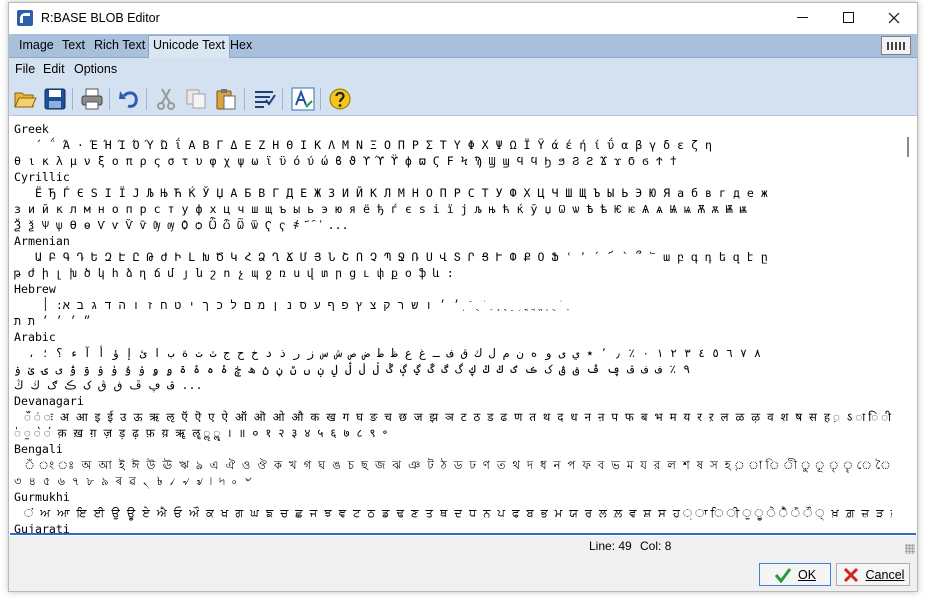 This screenshot has width=925, height=598. I want to click on save-button, so click(55, 99).